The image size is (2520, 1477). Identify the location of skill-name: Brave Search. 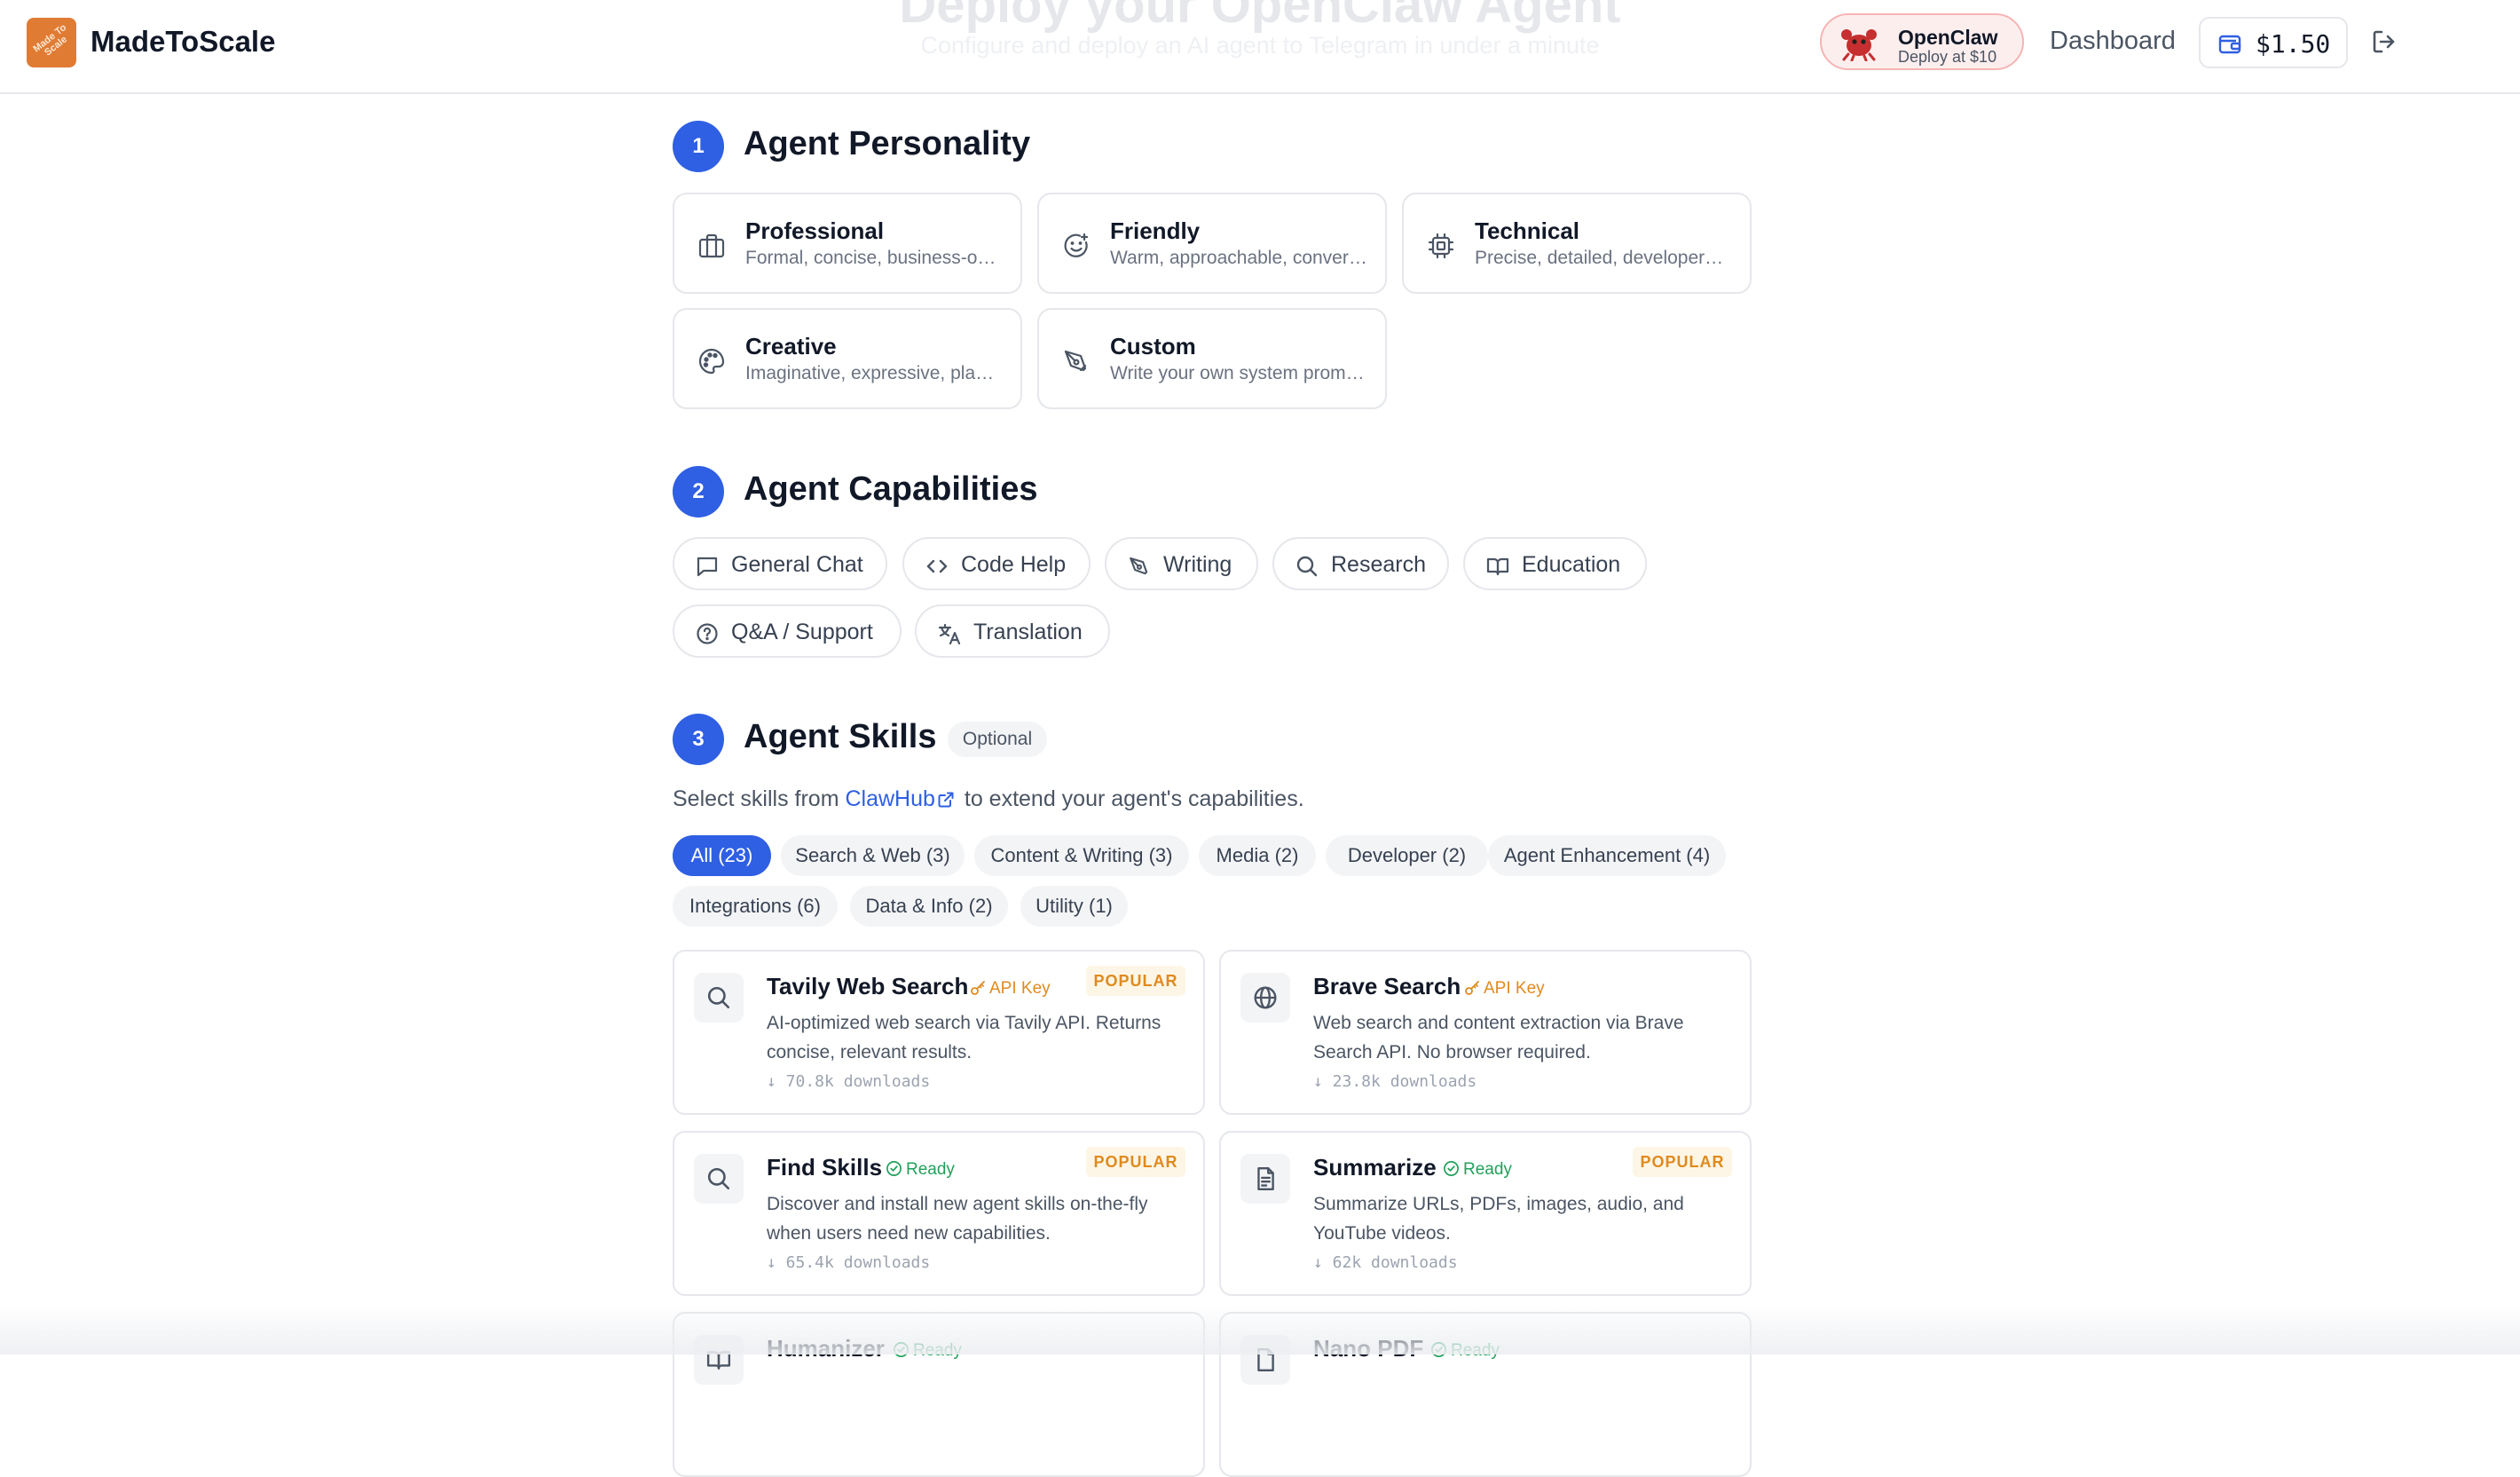
(1387, 986).